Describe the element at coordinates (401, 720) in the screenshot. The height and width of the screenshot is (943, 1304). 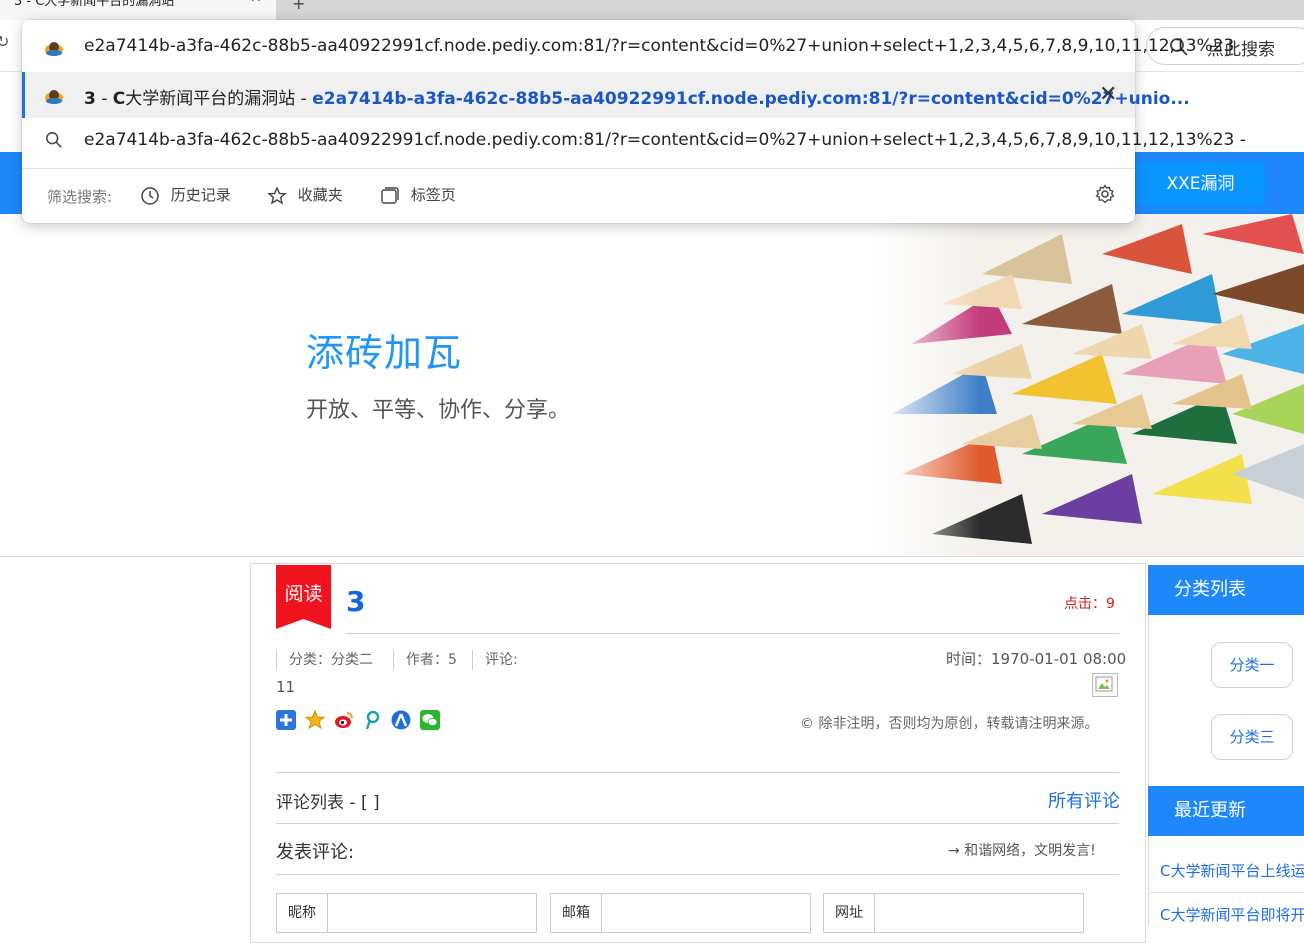
I see `share-renren-icon` at that location.